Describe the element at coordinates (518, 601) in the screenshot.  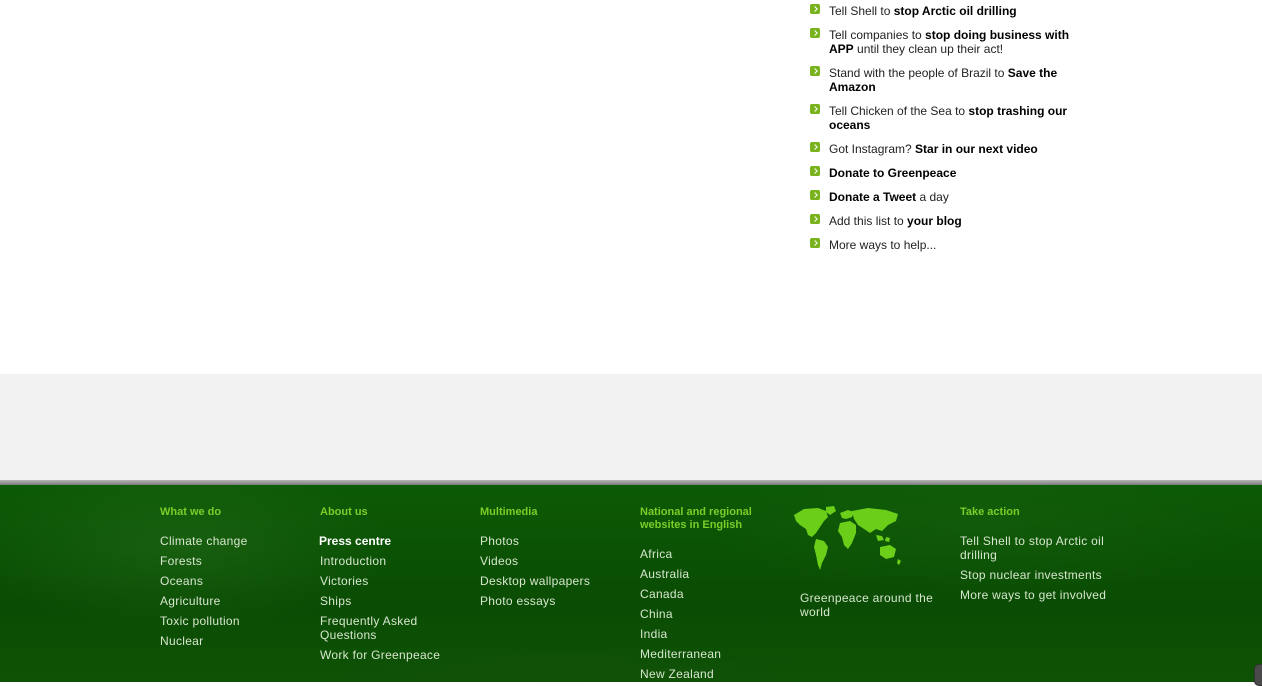
I see `footer-link-photo-essays: Photo essays` at that location.